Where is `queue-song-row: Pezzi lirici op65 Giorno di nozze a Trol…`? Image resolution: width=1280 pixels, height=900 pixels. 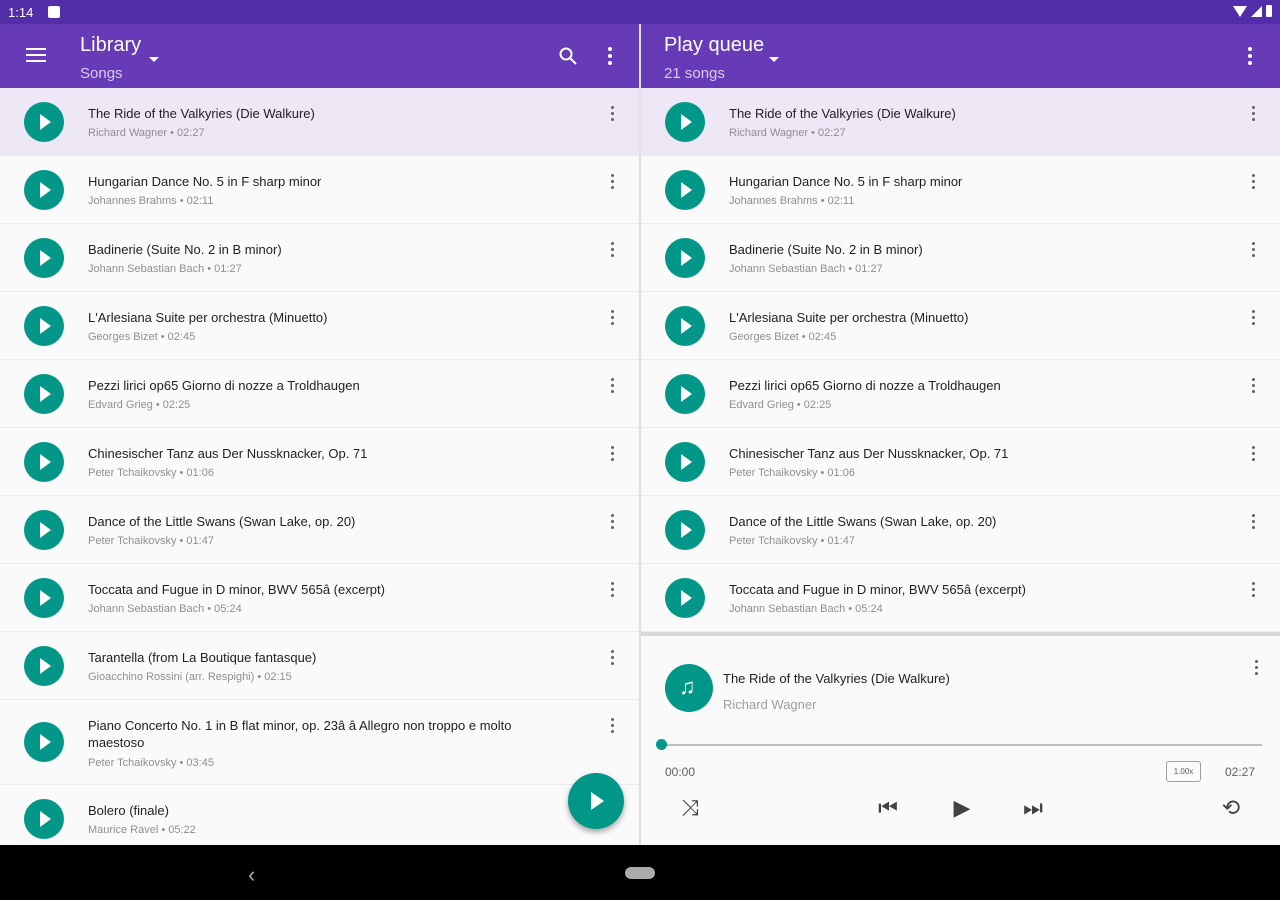
queue-song-row: Pezzi lirici op65 Giorno di nozze a Trol… is located at coordinates (960, 394).